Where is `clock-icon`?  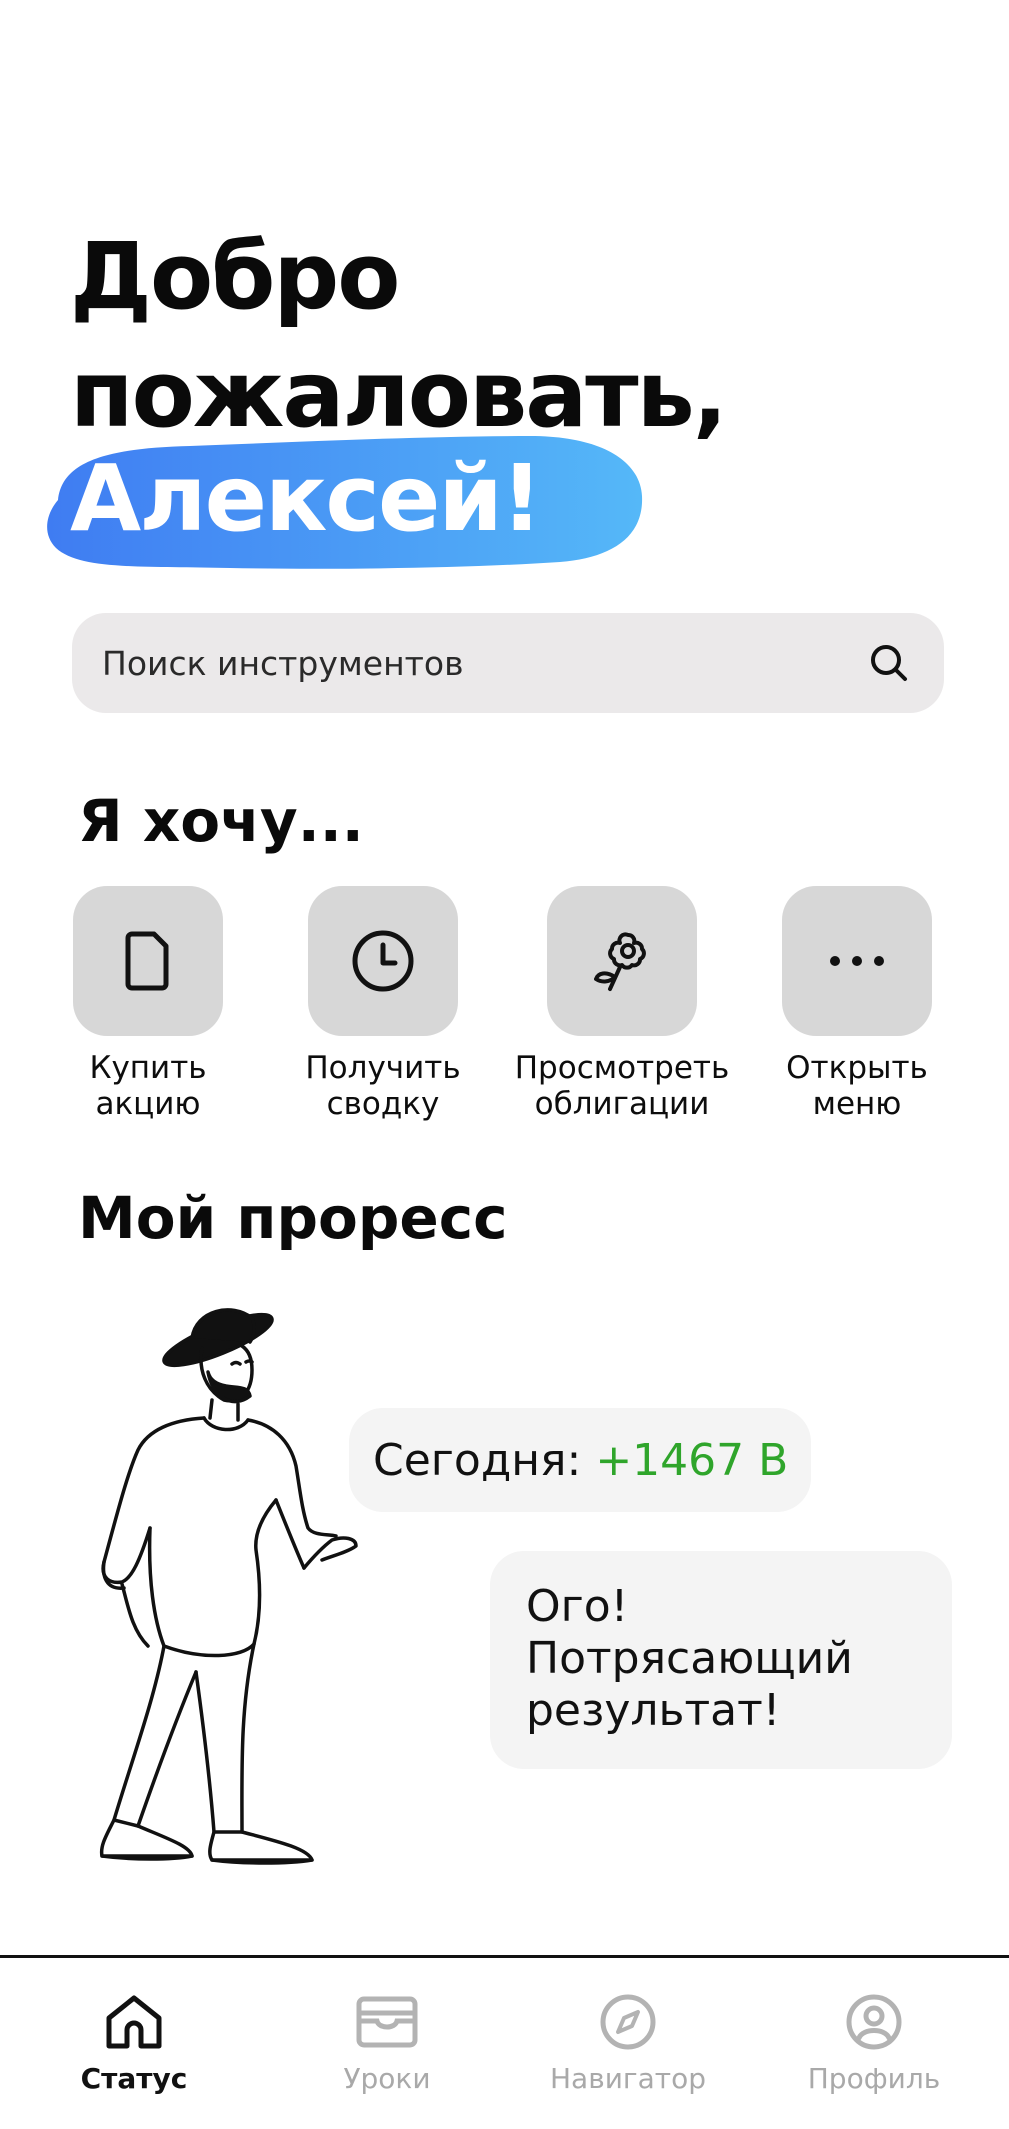 clock-icon is located at coordinates (383, 961).